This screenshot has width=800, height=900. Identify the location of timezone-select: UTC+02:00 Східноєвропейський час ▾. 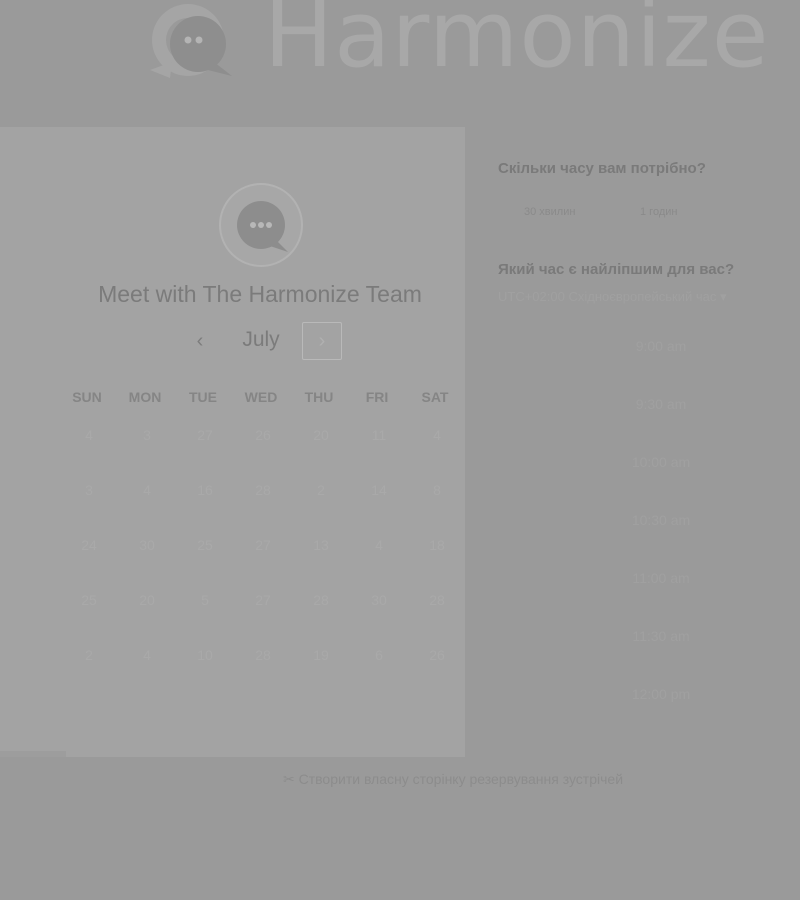
(648, 297).